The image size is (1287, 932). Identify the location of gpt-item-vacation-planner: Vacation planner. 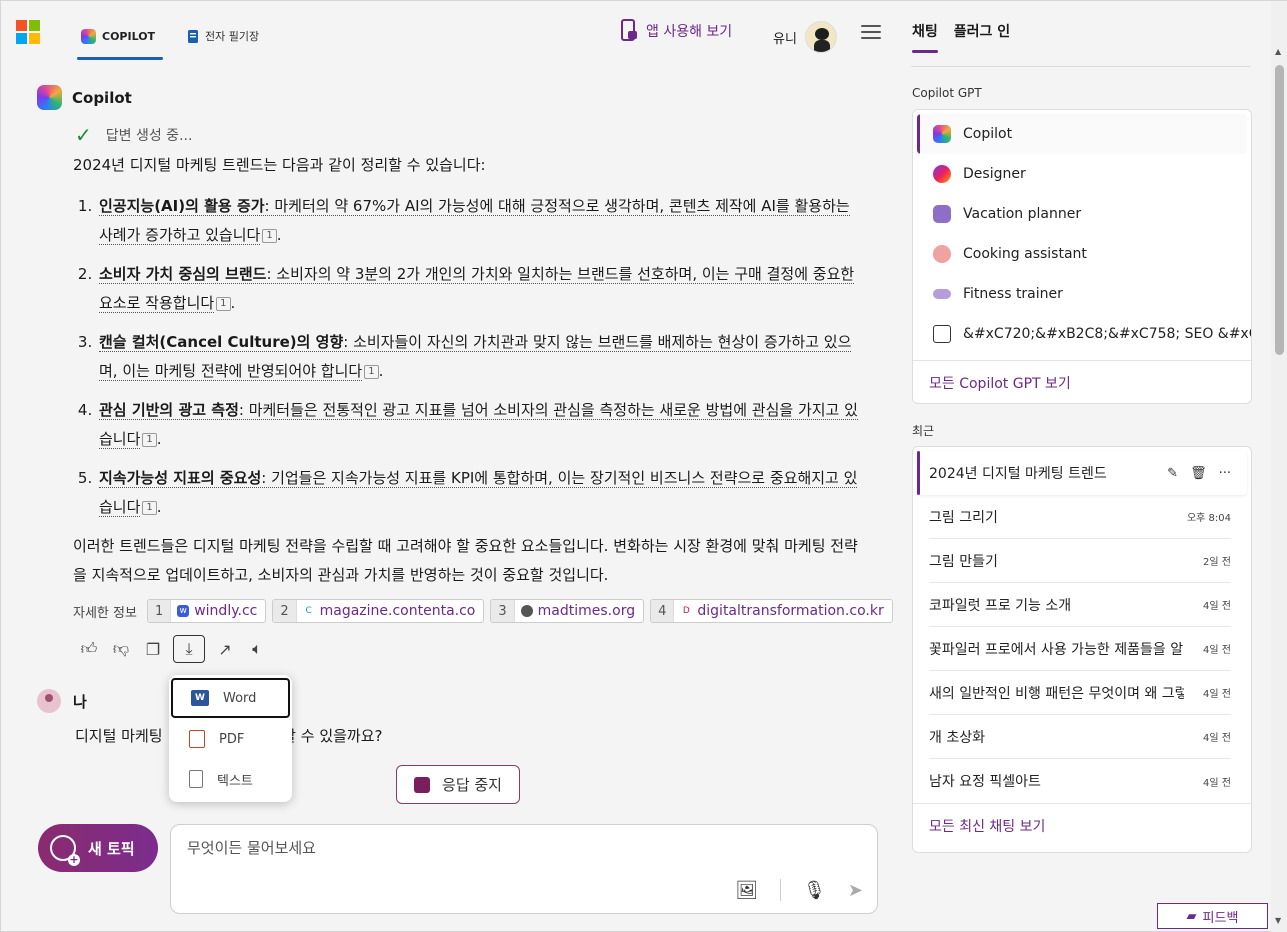
(1082, 214).